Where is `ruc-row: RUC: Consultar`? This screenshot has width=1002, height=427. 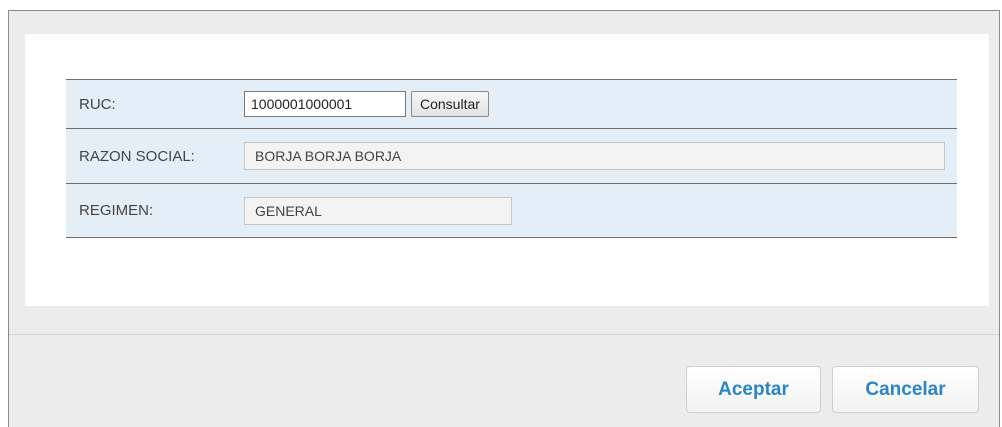 ruc-row: RUC: Consultar is located at coordinates (511, 104).